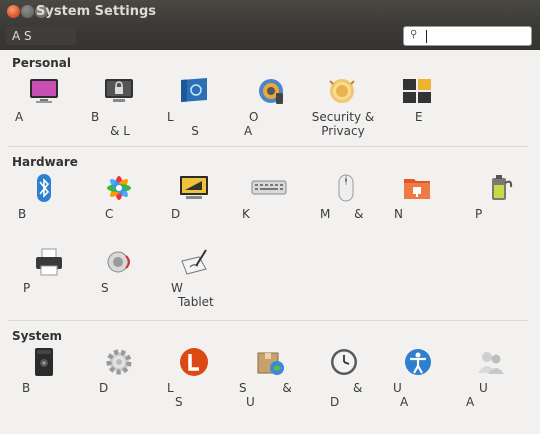 This screenshot has width=540, height=434. What do you see at coordinates (270, 37) in the screenshot?
I see `toolbar: A S ⚲` at bounding box center [270, 37].